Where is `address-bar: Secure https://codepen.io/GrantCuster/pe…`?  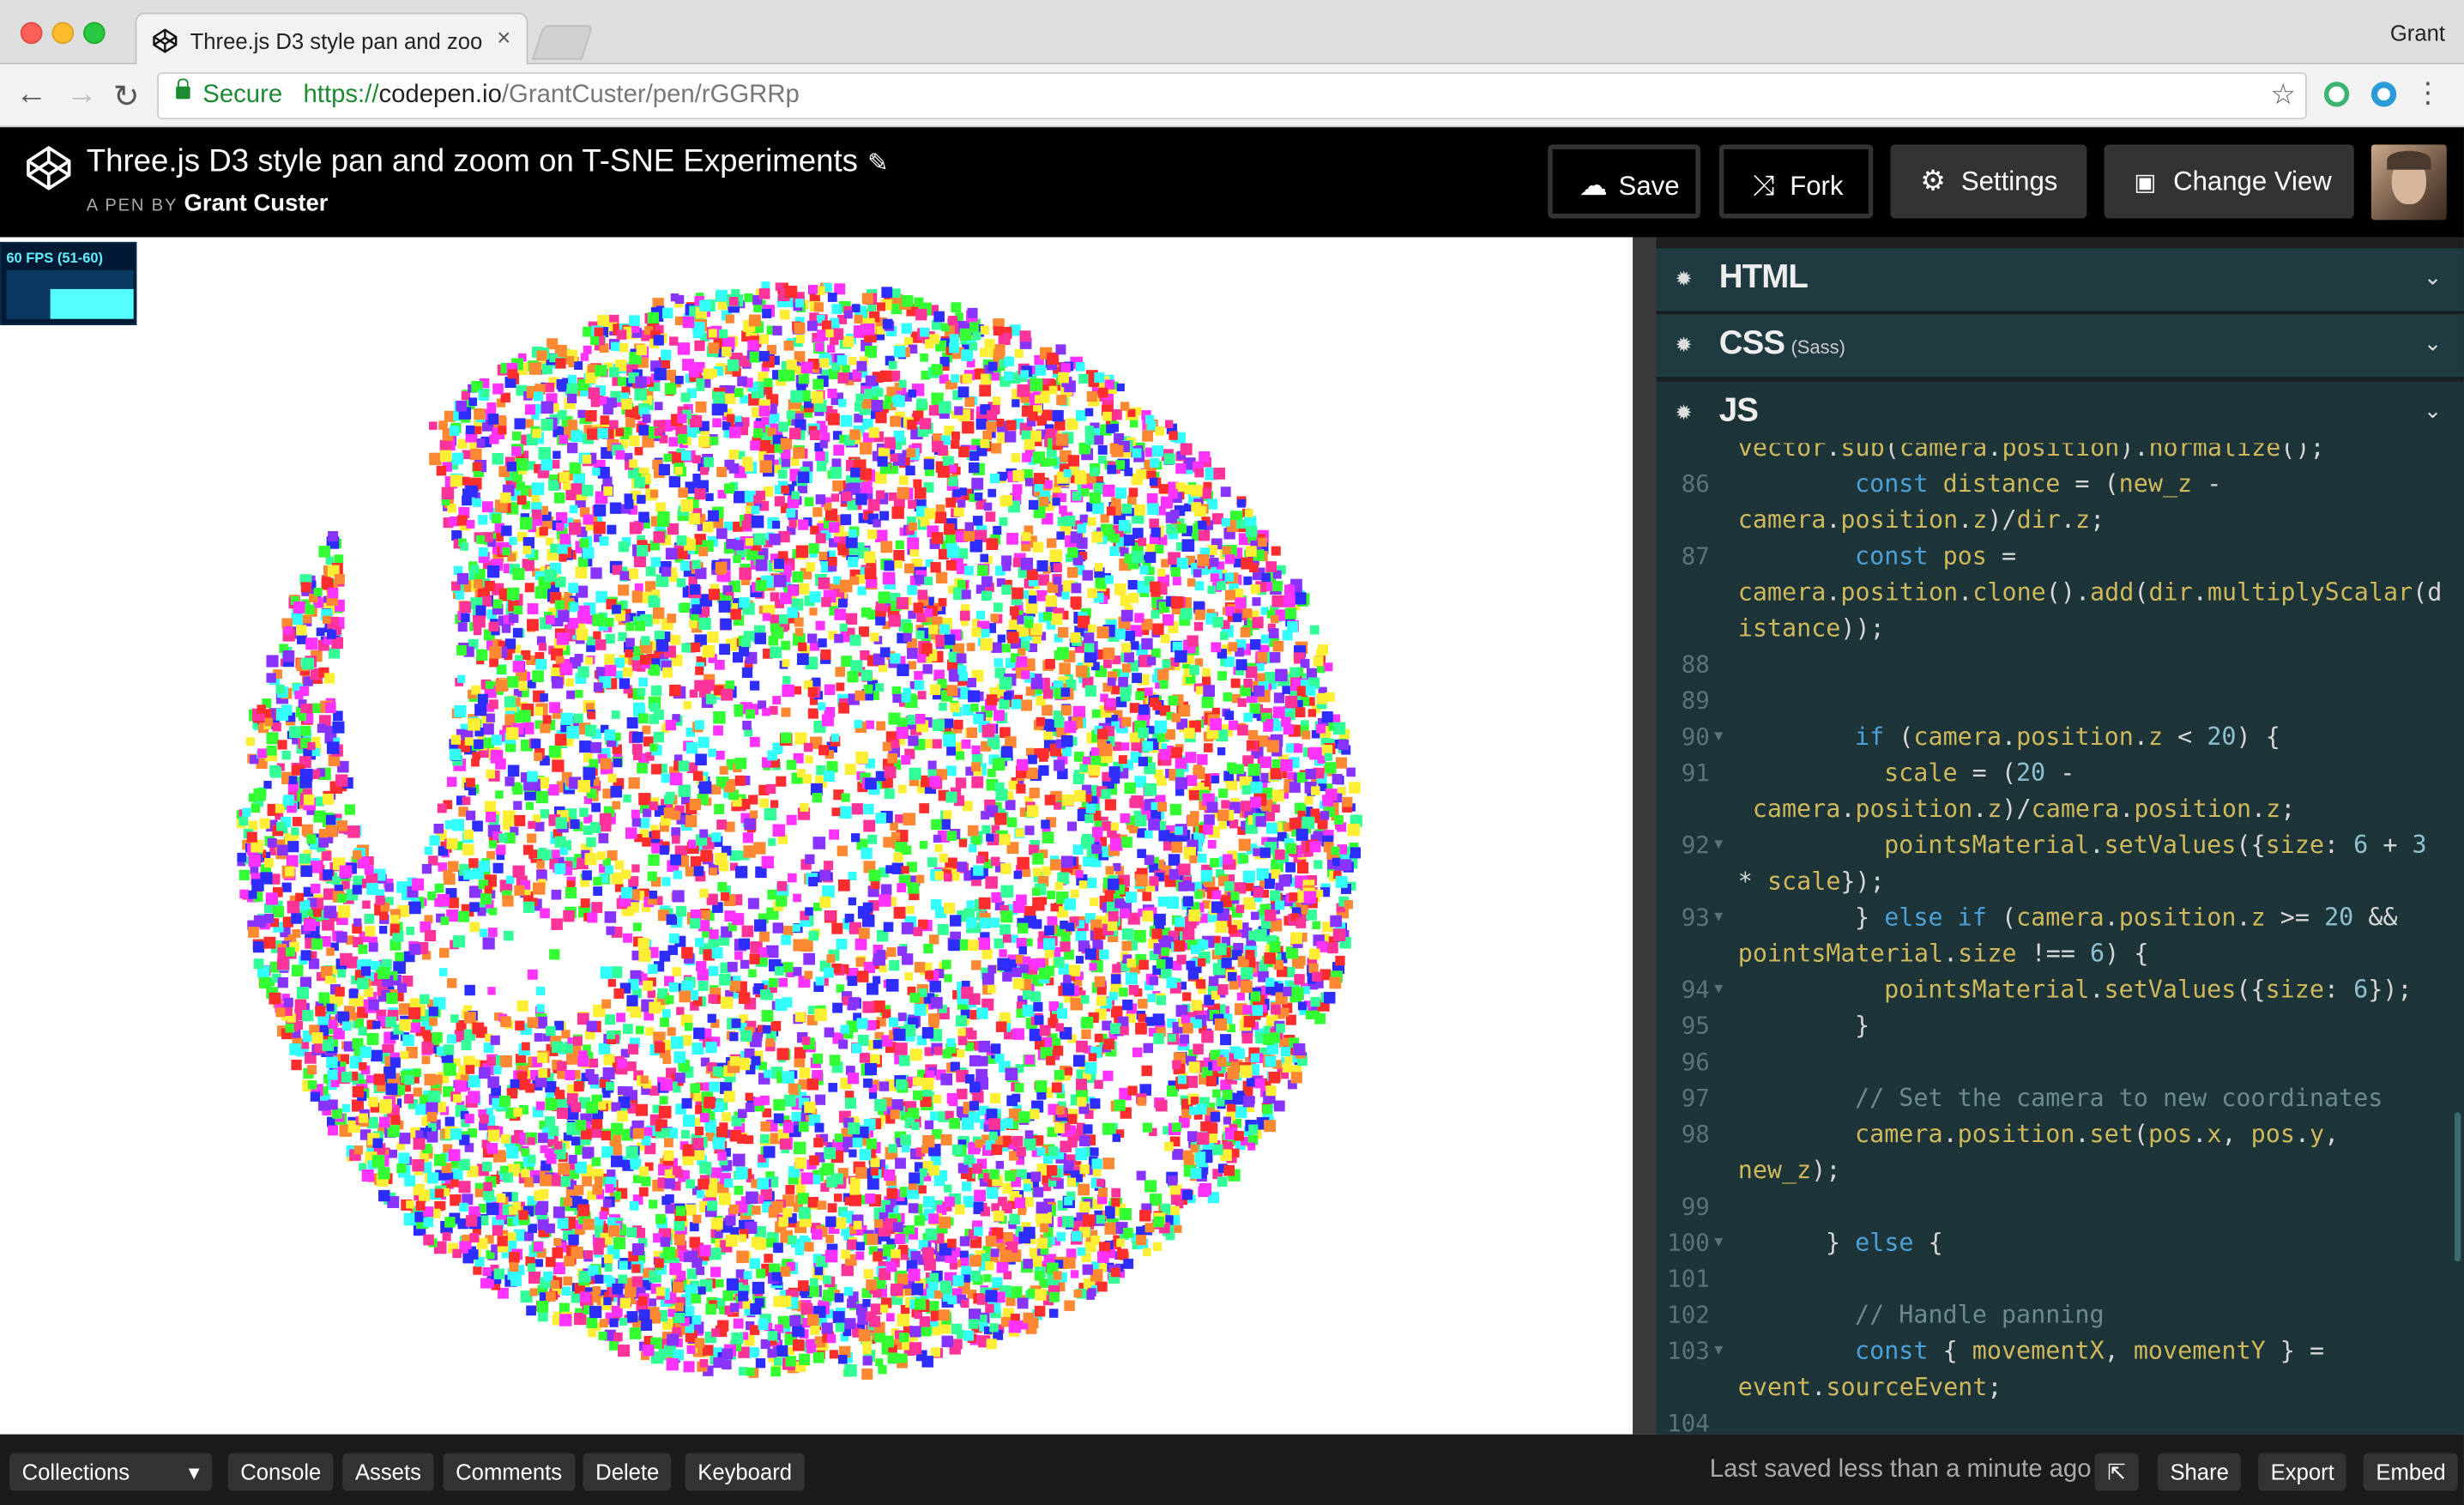
address-bar: Secure https://codepen.io/GrantCuster/pe… is located at coordinates (1232, 96).